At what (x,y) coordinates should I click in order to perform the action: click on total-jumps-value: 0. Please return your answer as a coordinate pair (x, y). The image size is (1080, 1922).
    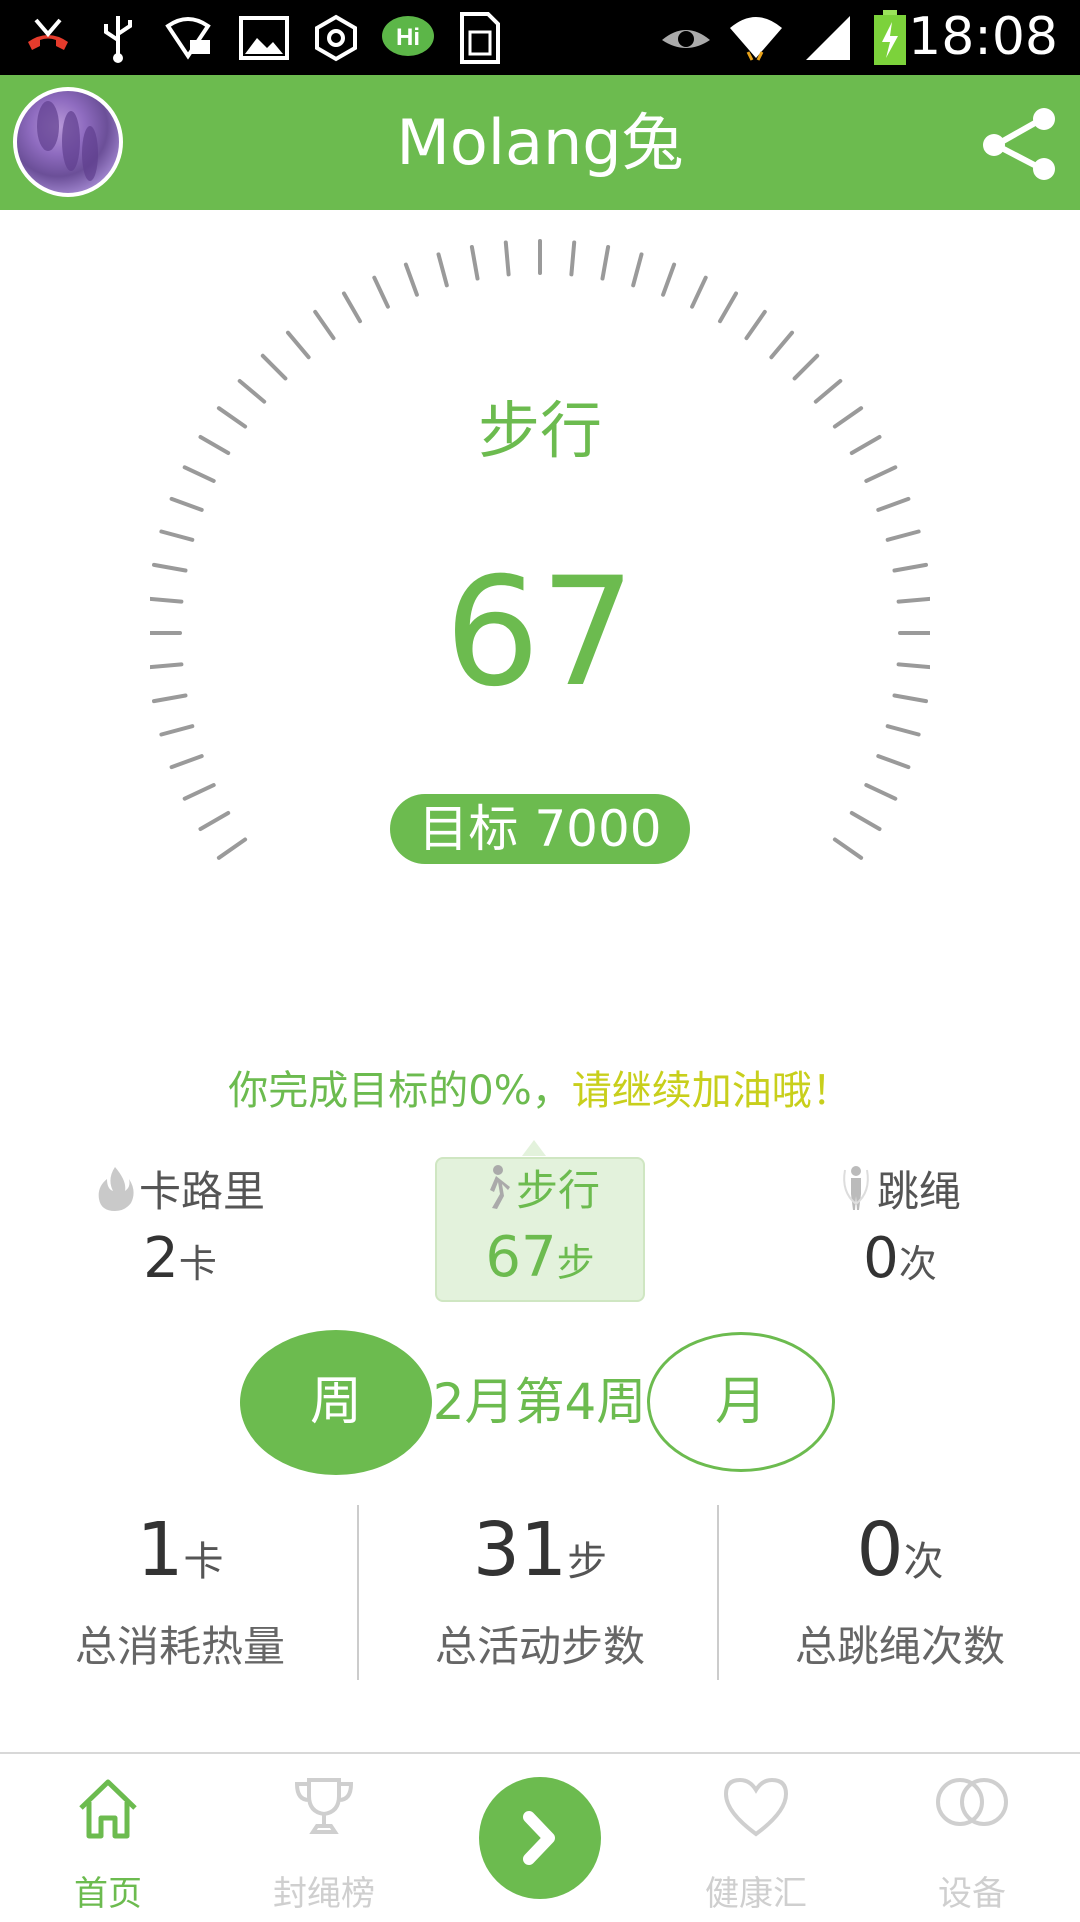
    Looking at the image, I should click on (880, 1550).